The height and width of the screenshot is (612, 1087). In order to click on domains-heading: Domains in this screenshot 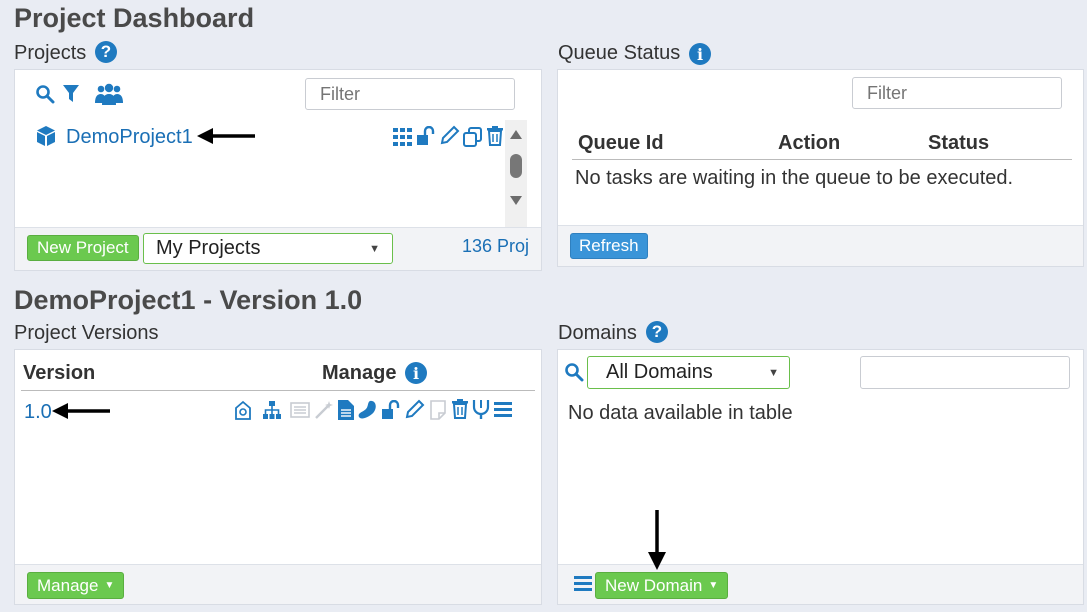, I will do `click(597, 333)`.